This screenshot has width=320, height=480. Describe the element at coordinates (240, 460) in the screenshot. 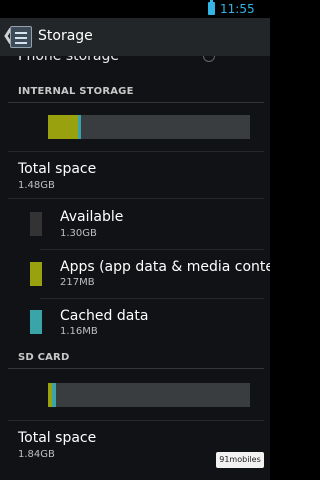

I see `watermark-logo: 91mobiles` at that location.